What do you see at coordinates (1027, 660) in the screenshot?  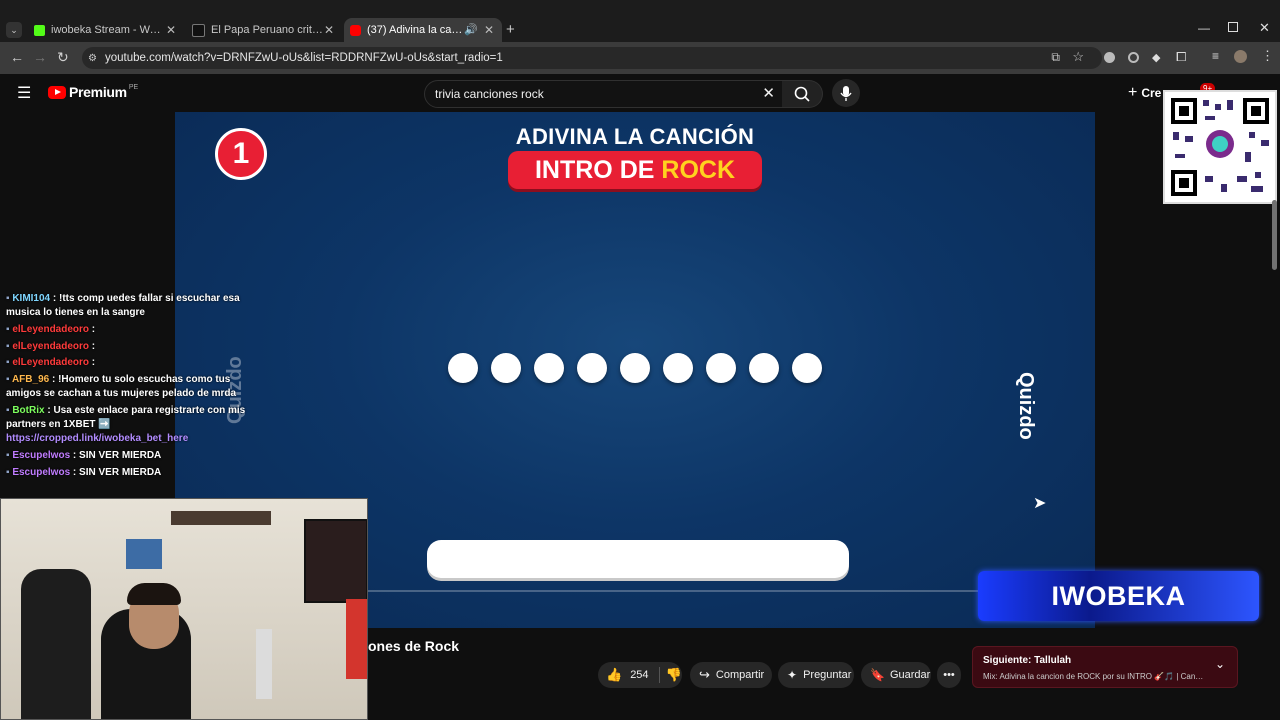 I see `up-next-title: Siguiente: Tallulah` at bounding box center [1027, 660].